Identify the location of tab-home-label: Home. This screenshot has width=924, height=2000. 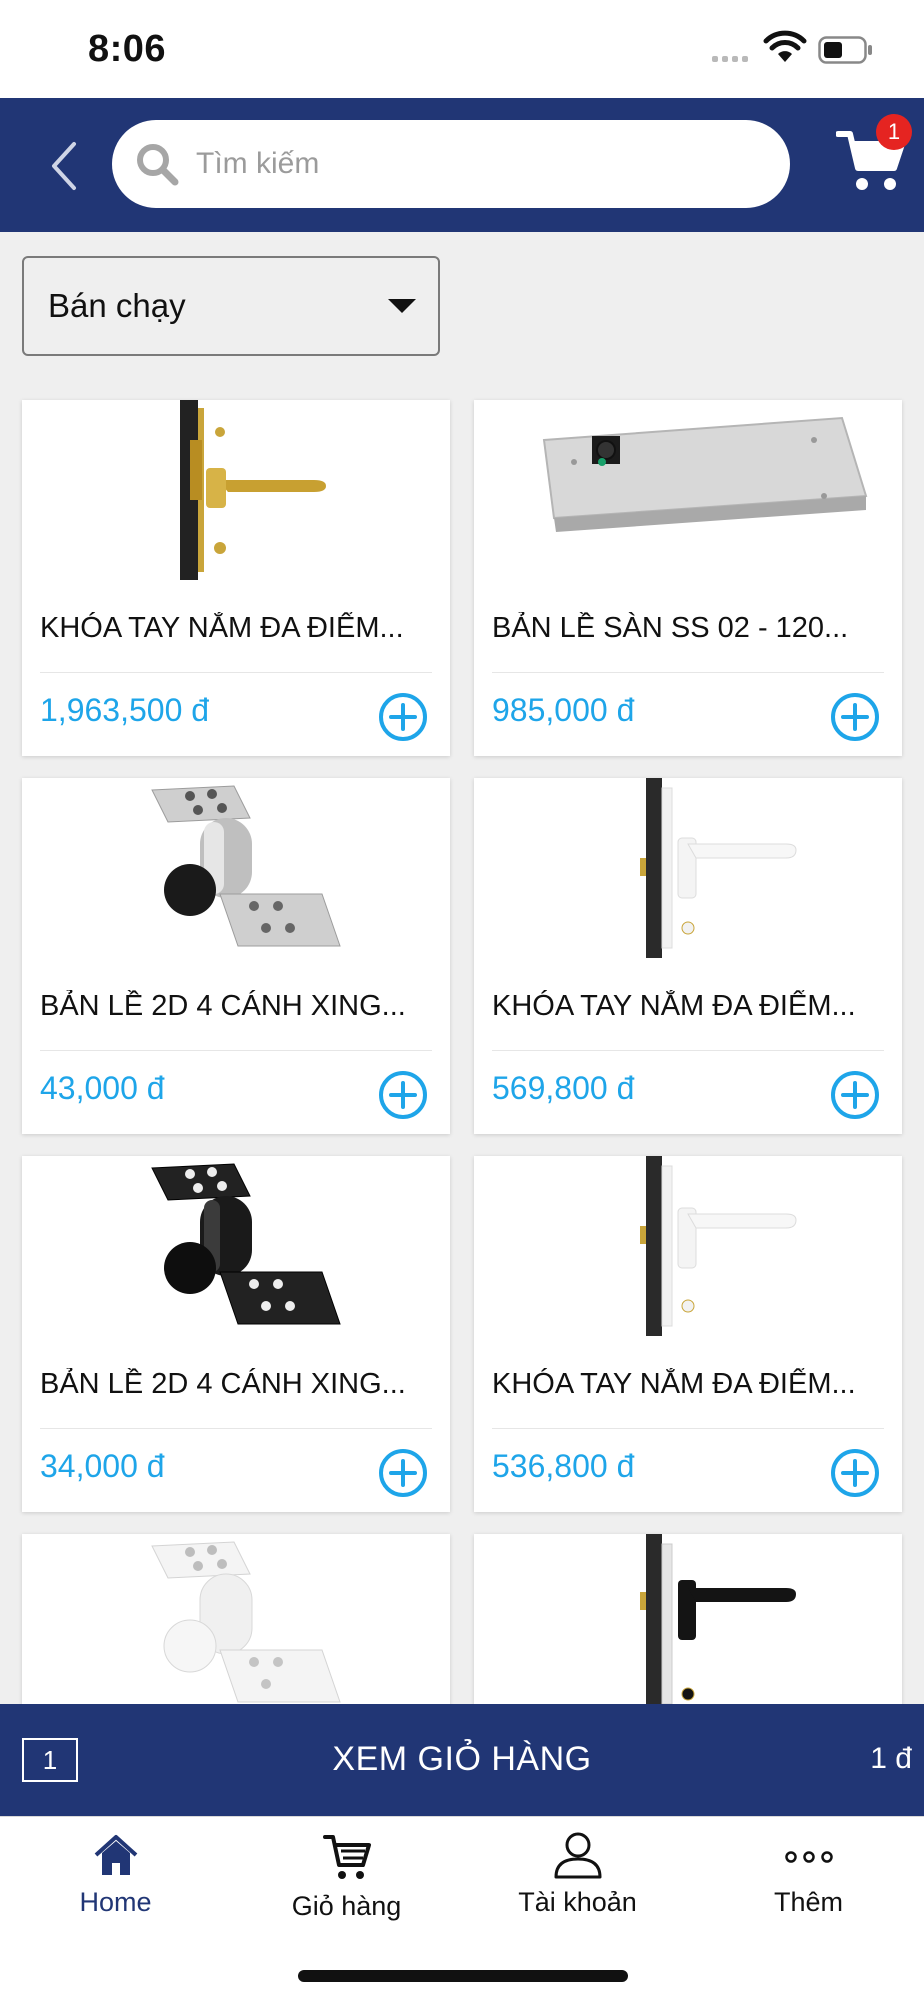
(115, 1902).